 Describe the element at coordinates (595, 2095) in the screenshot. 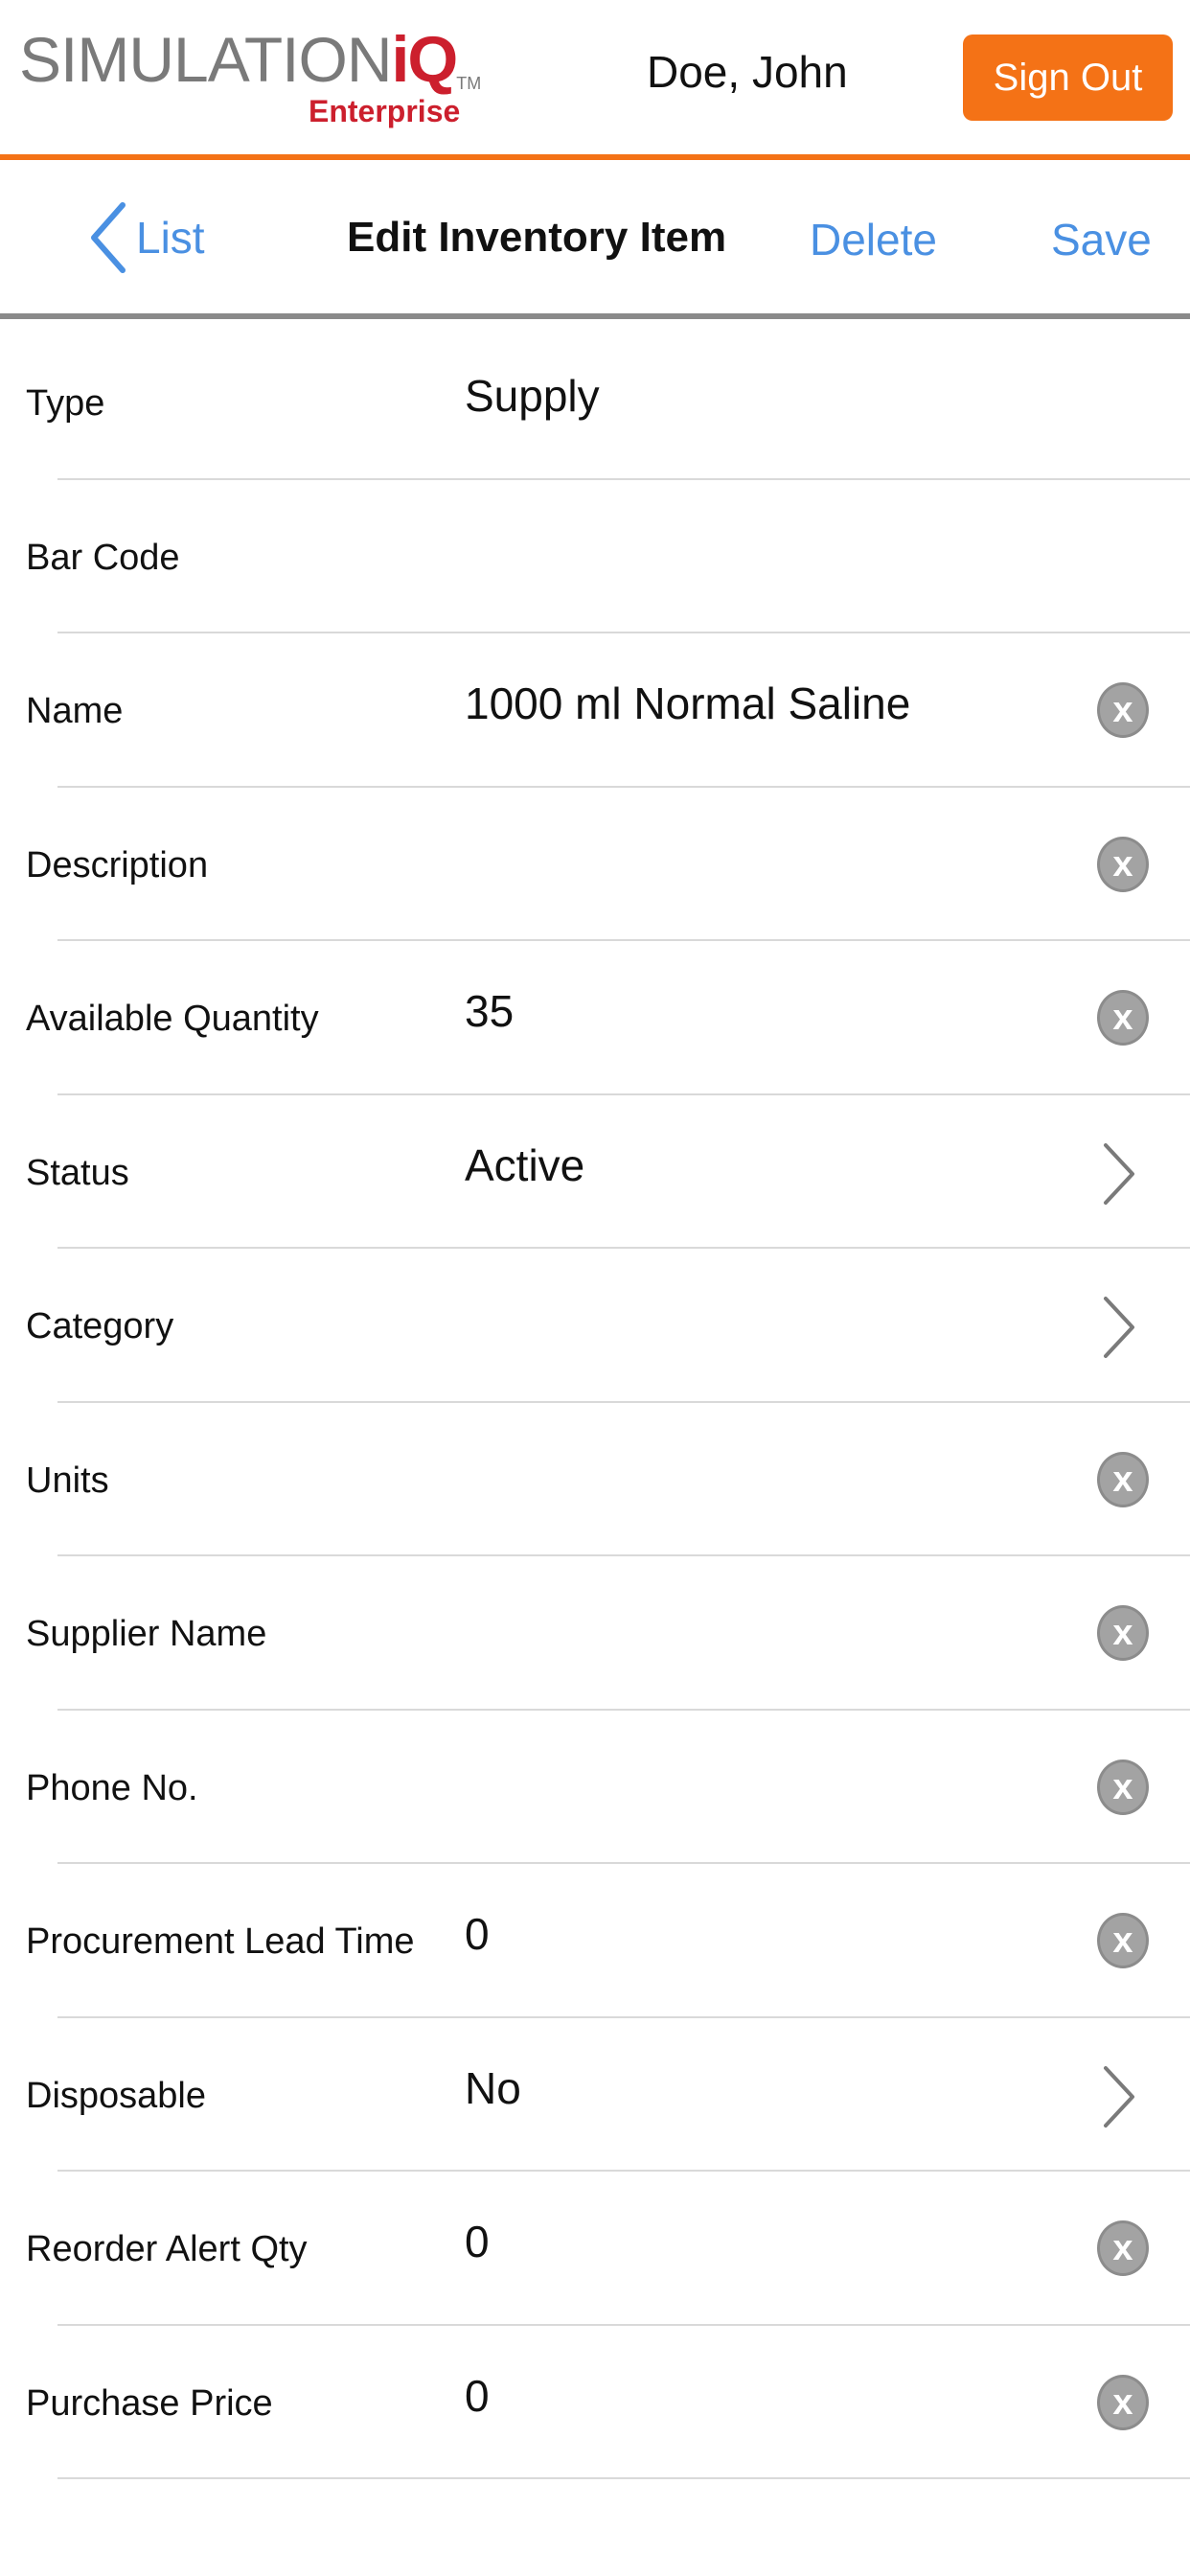

I see `form-row-disposable: Disposable No` at that location.